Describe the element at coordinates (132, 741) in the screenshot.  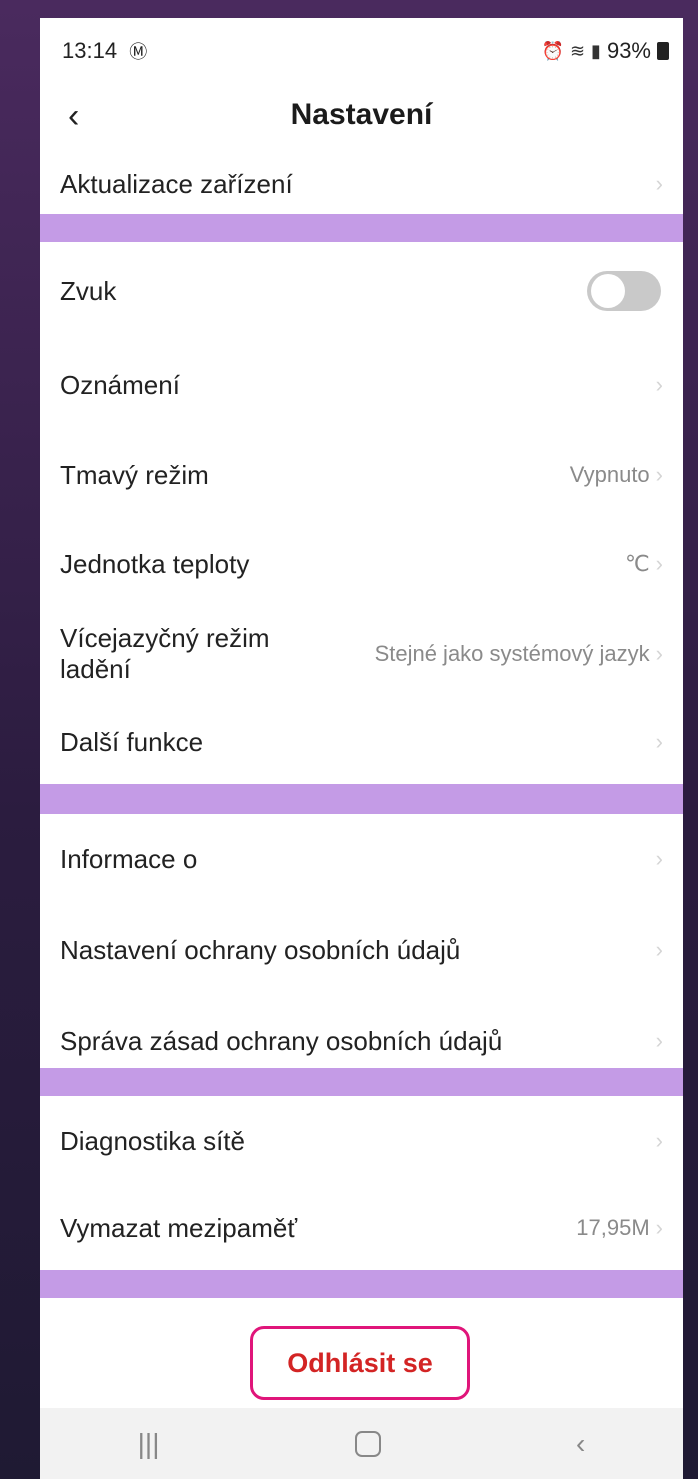
I see `row-label: Další funkce` at that location.